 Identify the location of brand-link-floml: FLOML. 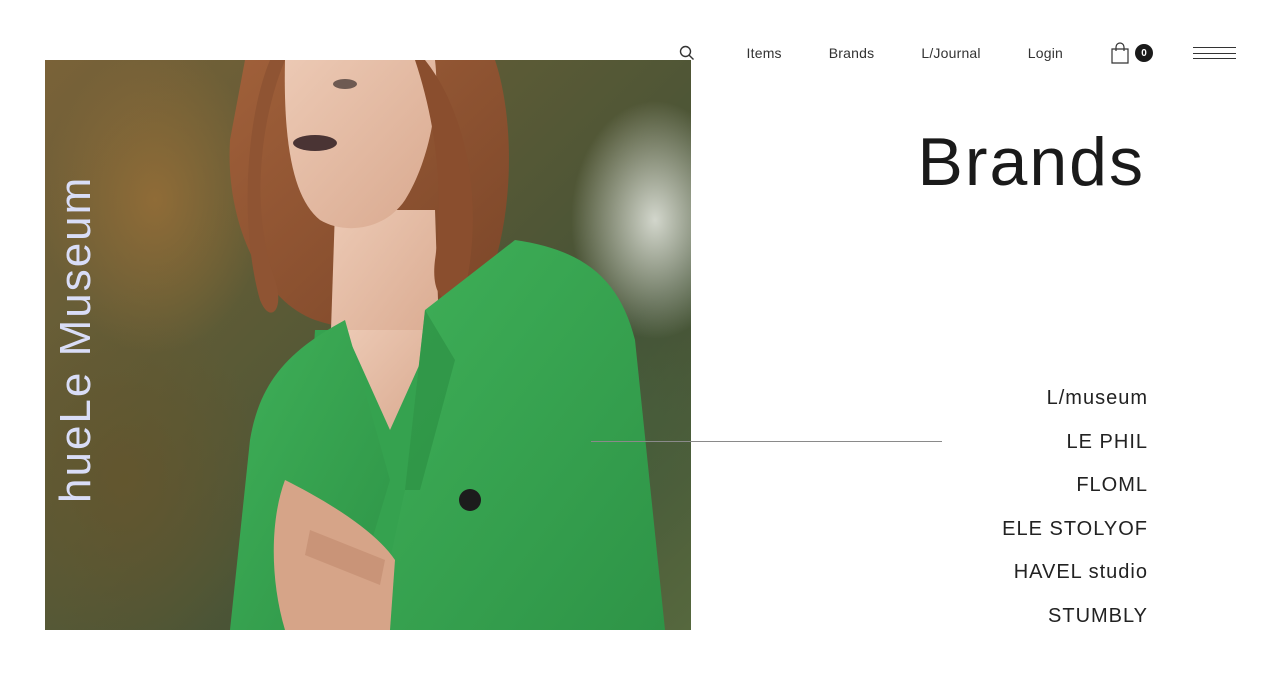
(1075, 492).